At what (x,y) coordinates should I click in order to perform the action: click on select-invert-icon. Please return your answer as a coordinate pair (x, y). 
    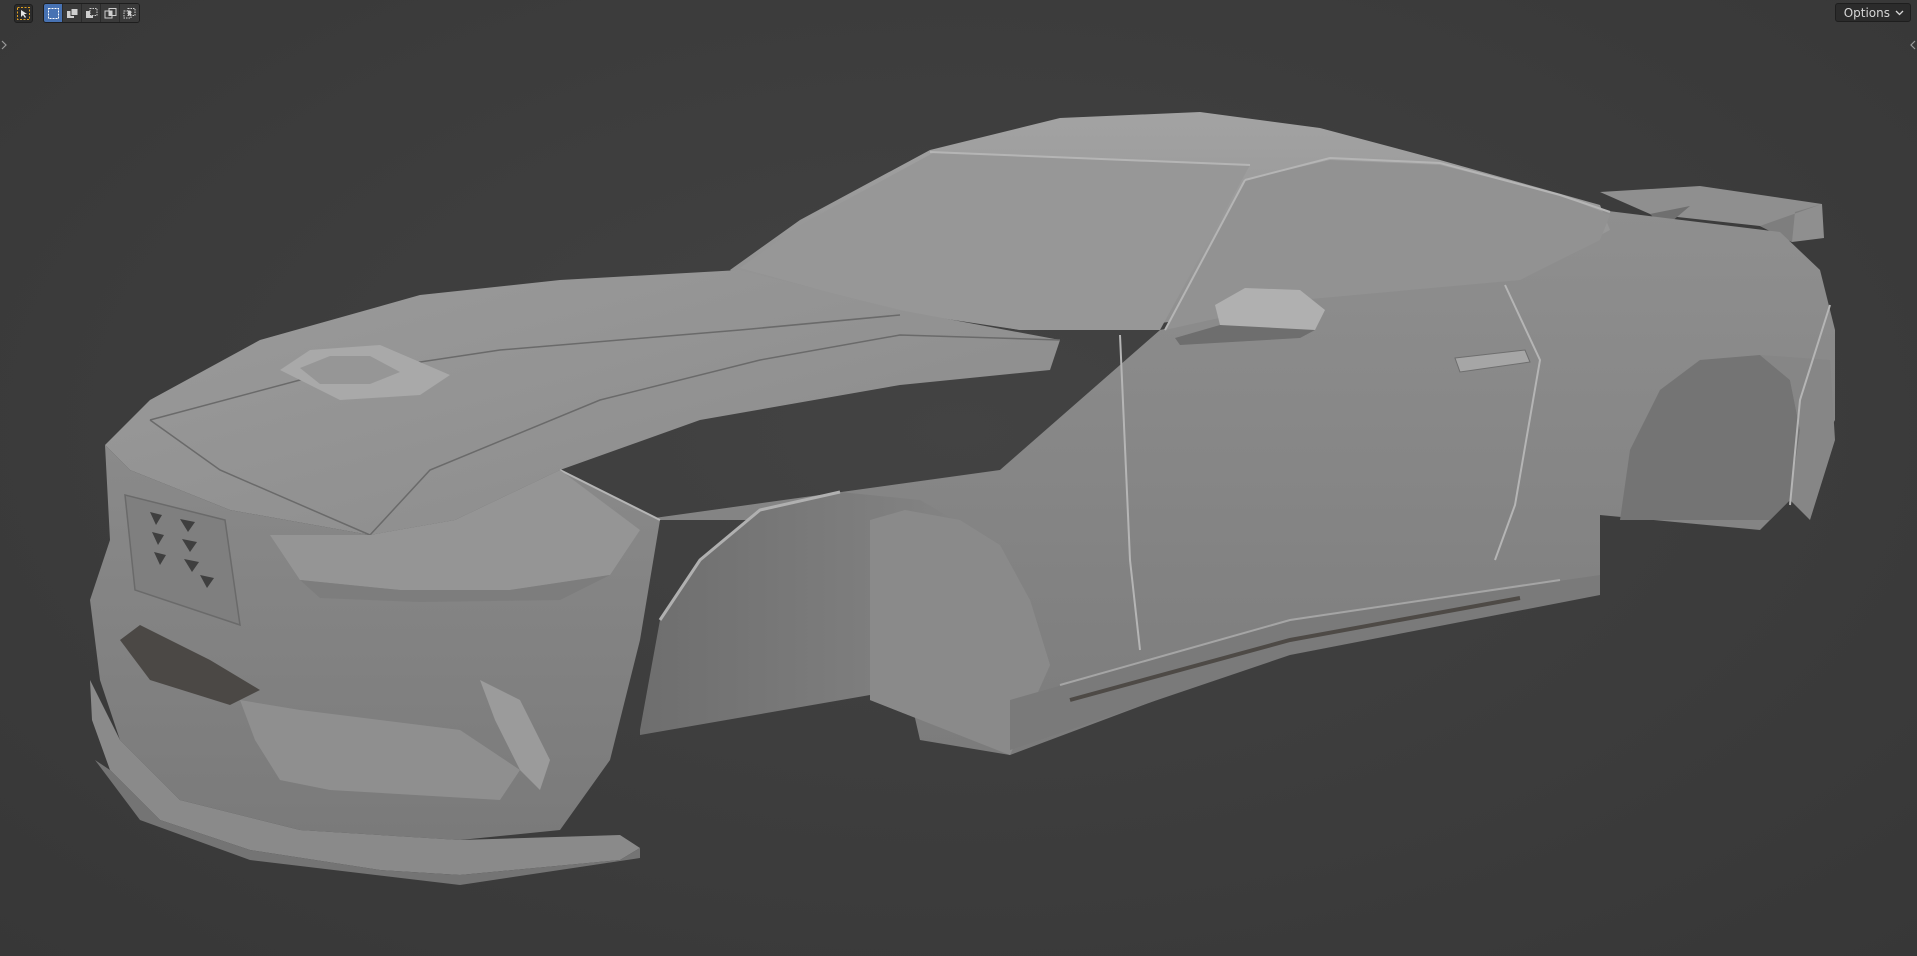
    Looking at the image, I should click on (110, 13).